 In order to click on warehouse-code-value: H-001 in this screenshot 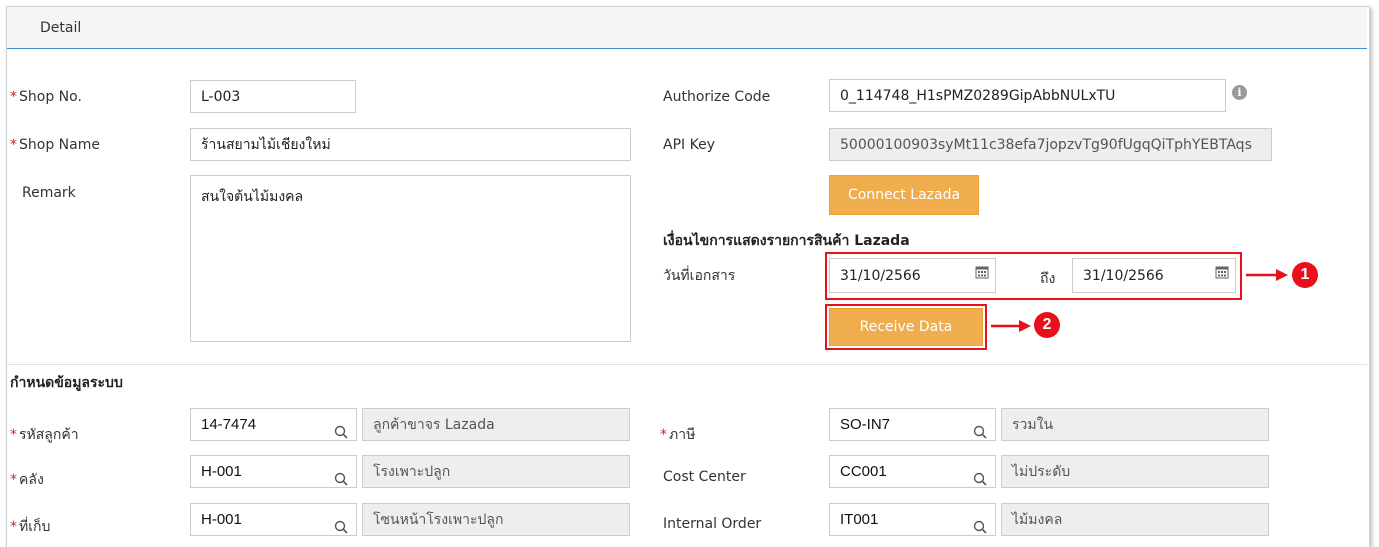, I will do `click(221, 471)`.